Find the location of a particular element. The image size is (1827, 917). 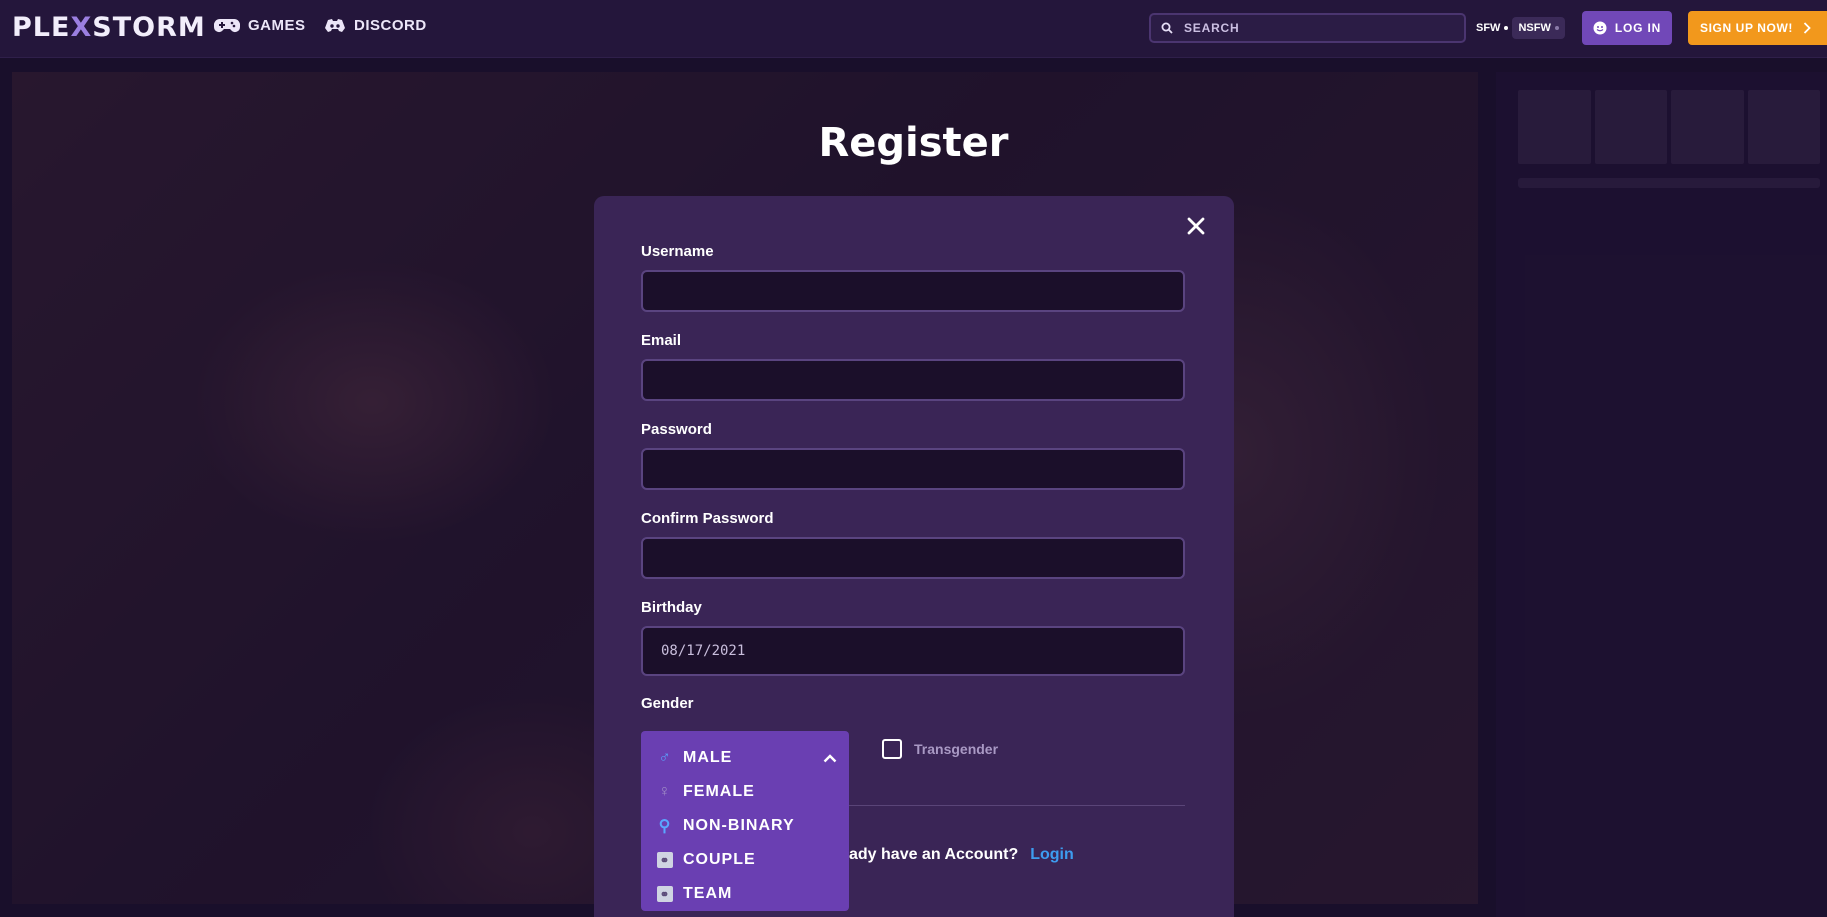

search-box is located at coordinates (1307, 28).